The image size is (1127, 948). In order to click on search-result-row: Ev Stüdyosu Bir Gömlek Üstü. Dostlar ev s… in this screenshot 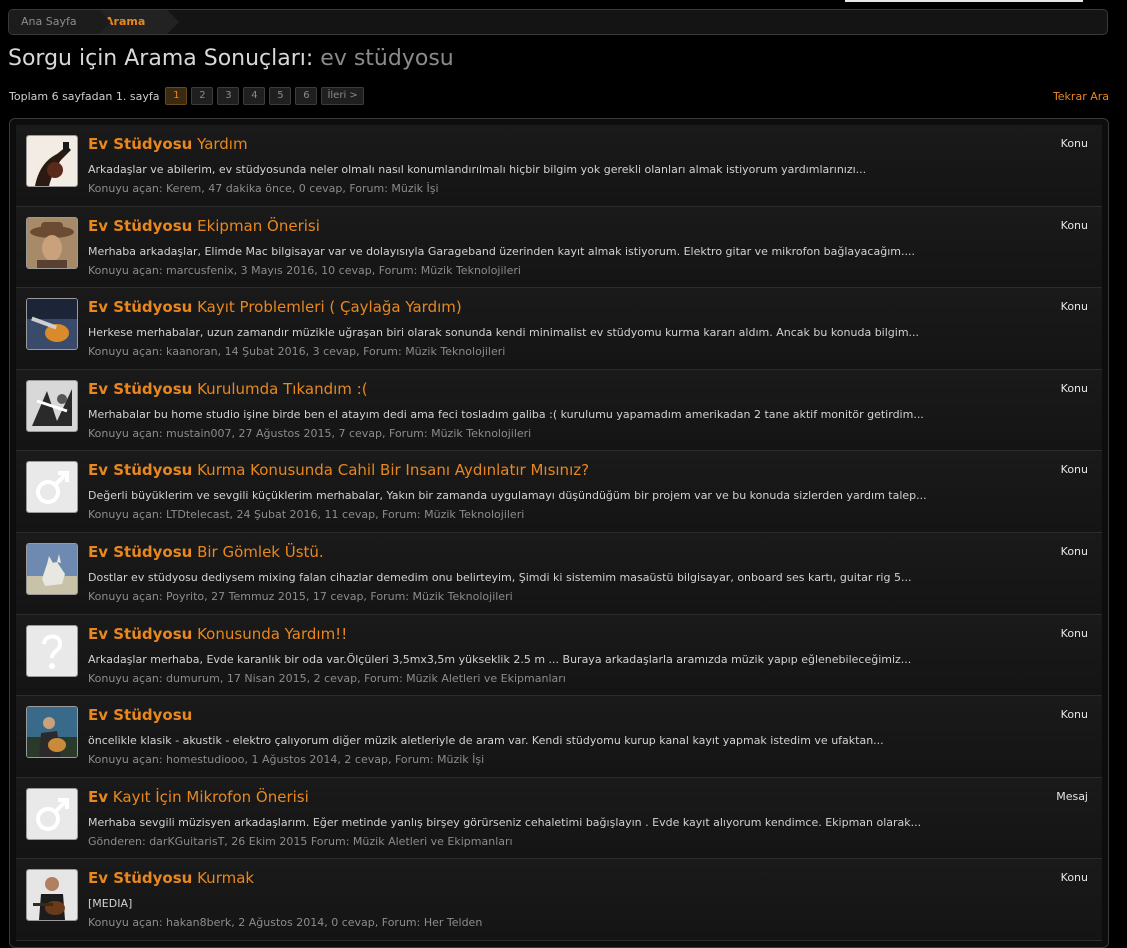, I will do `click(559, 573)`.